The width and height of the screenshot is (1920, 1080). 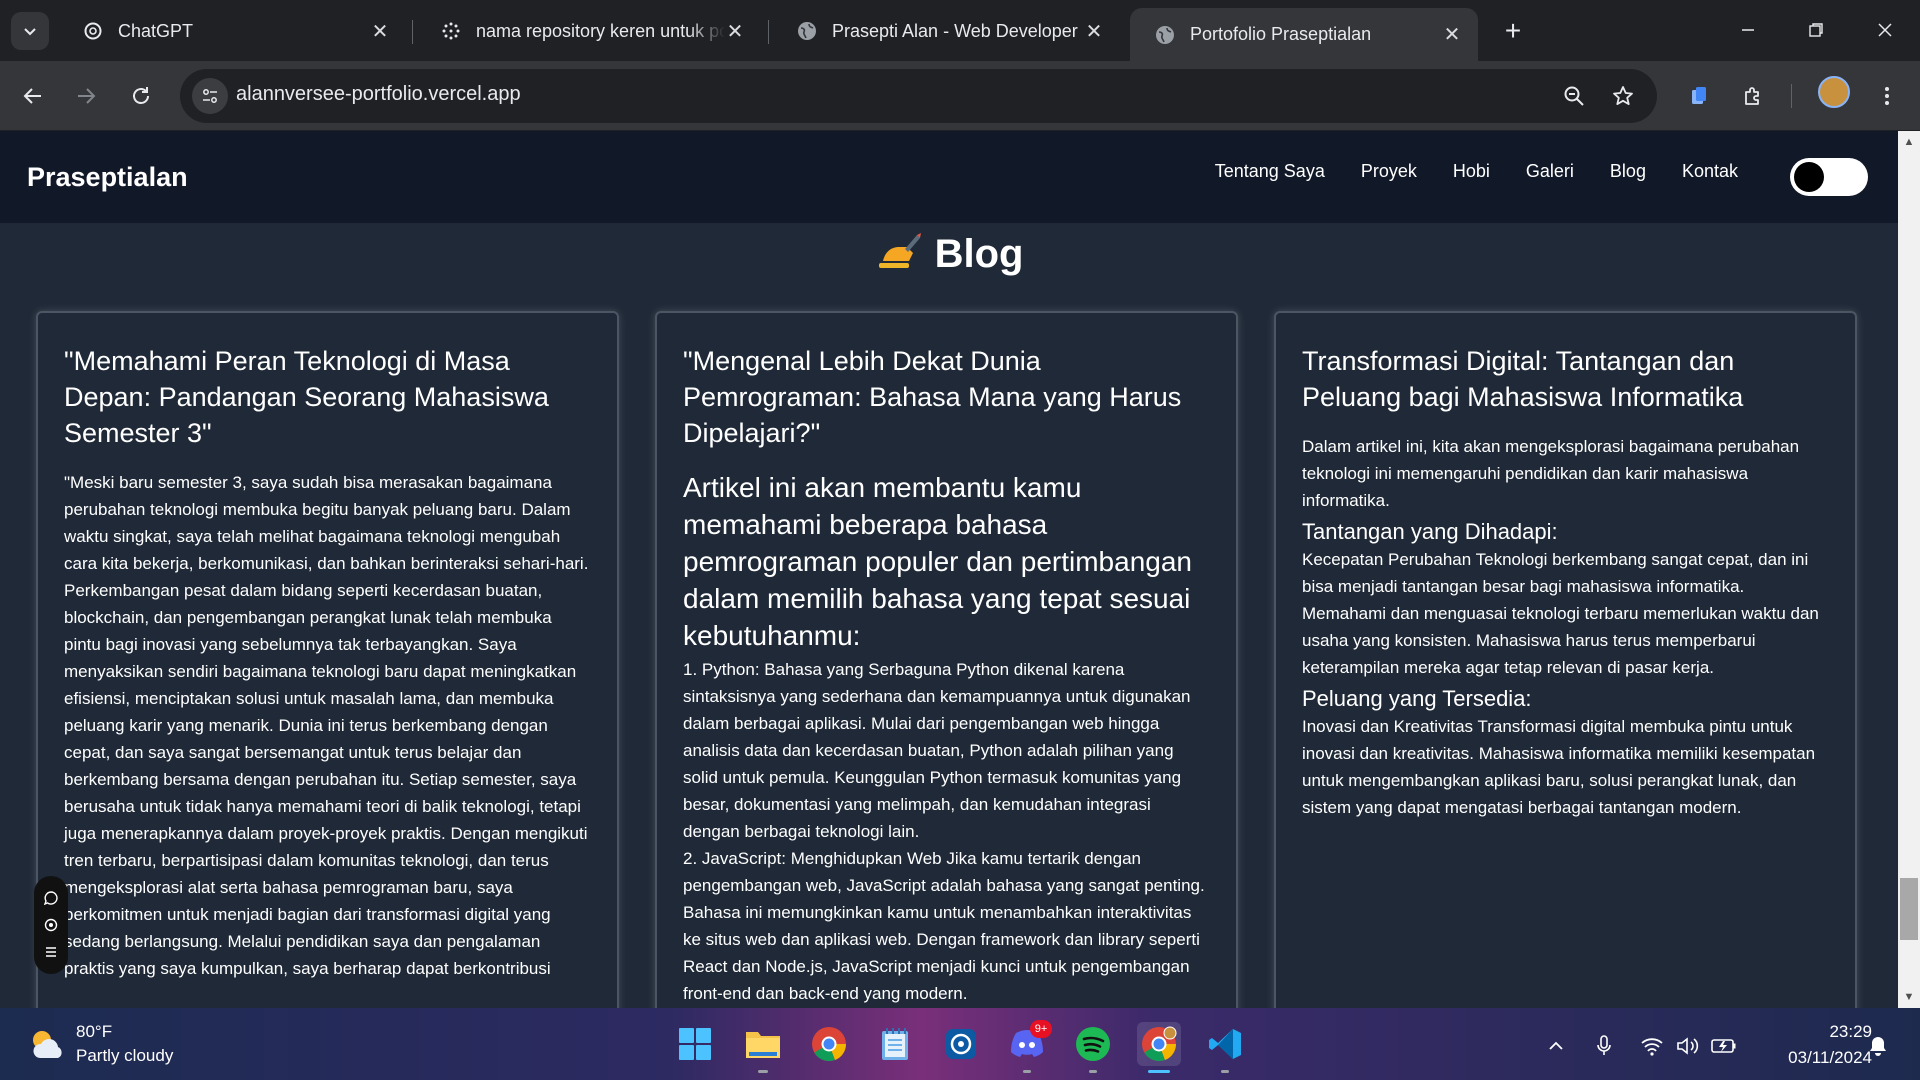 I want to click on toolbar-divider, so click(x=1791, y=96).